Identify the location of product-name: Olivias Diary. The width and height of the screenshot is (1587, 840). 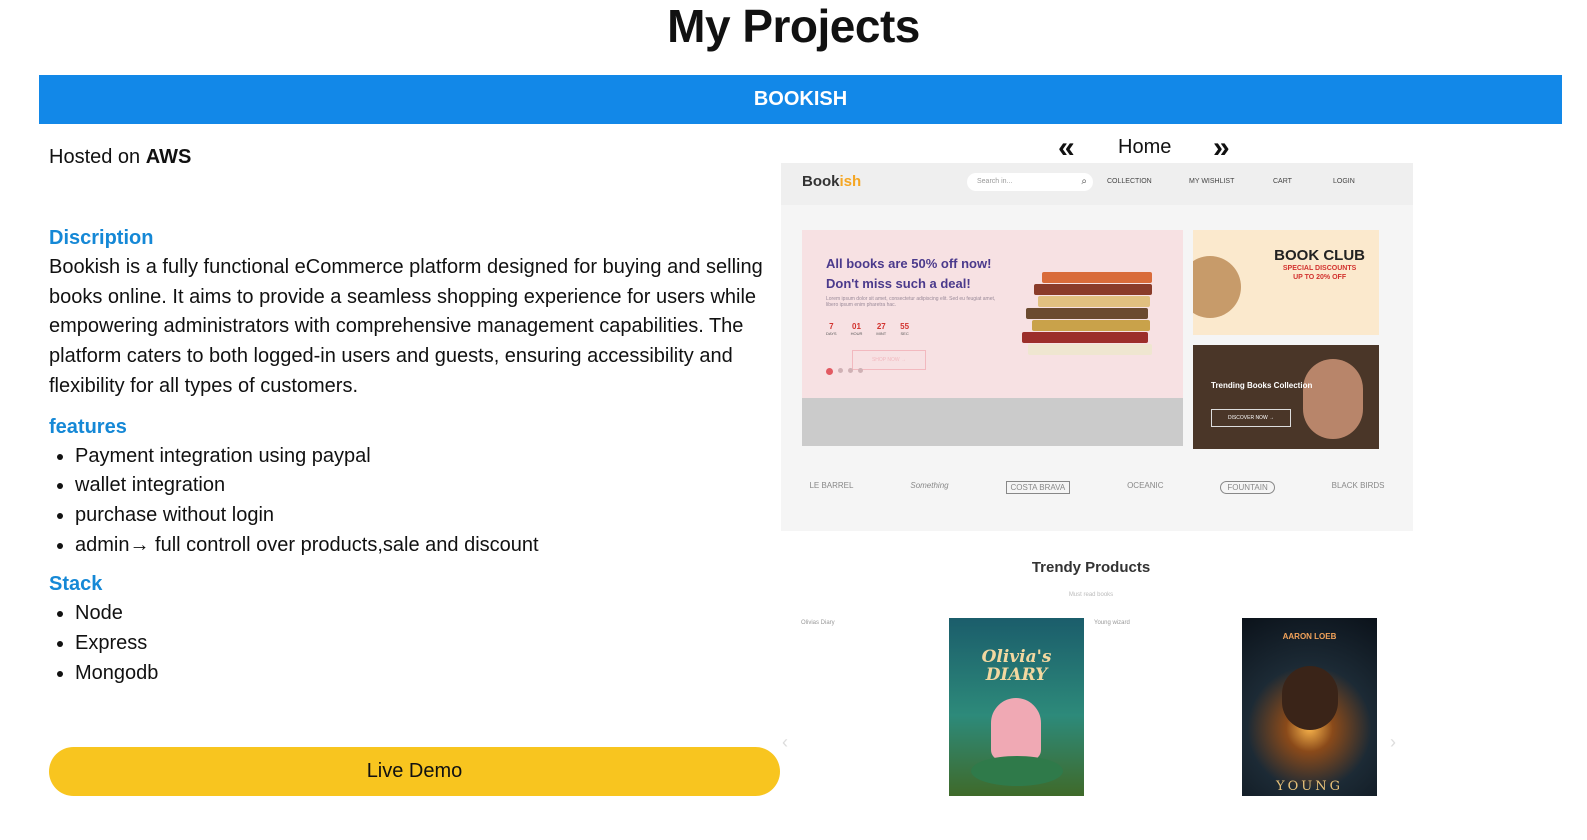
(818, 623).